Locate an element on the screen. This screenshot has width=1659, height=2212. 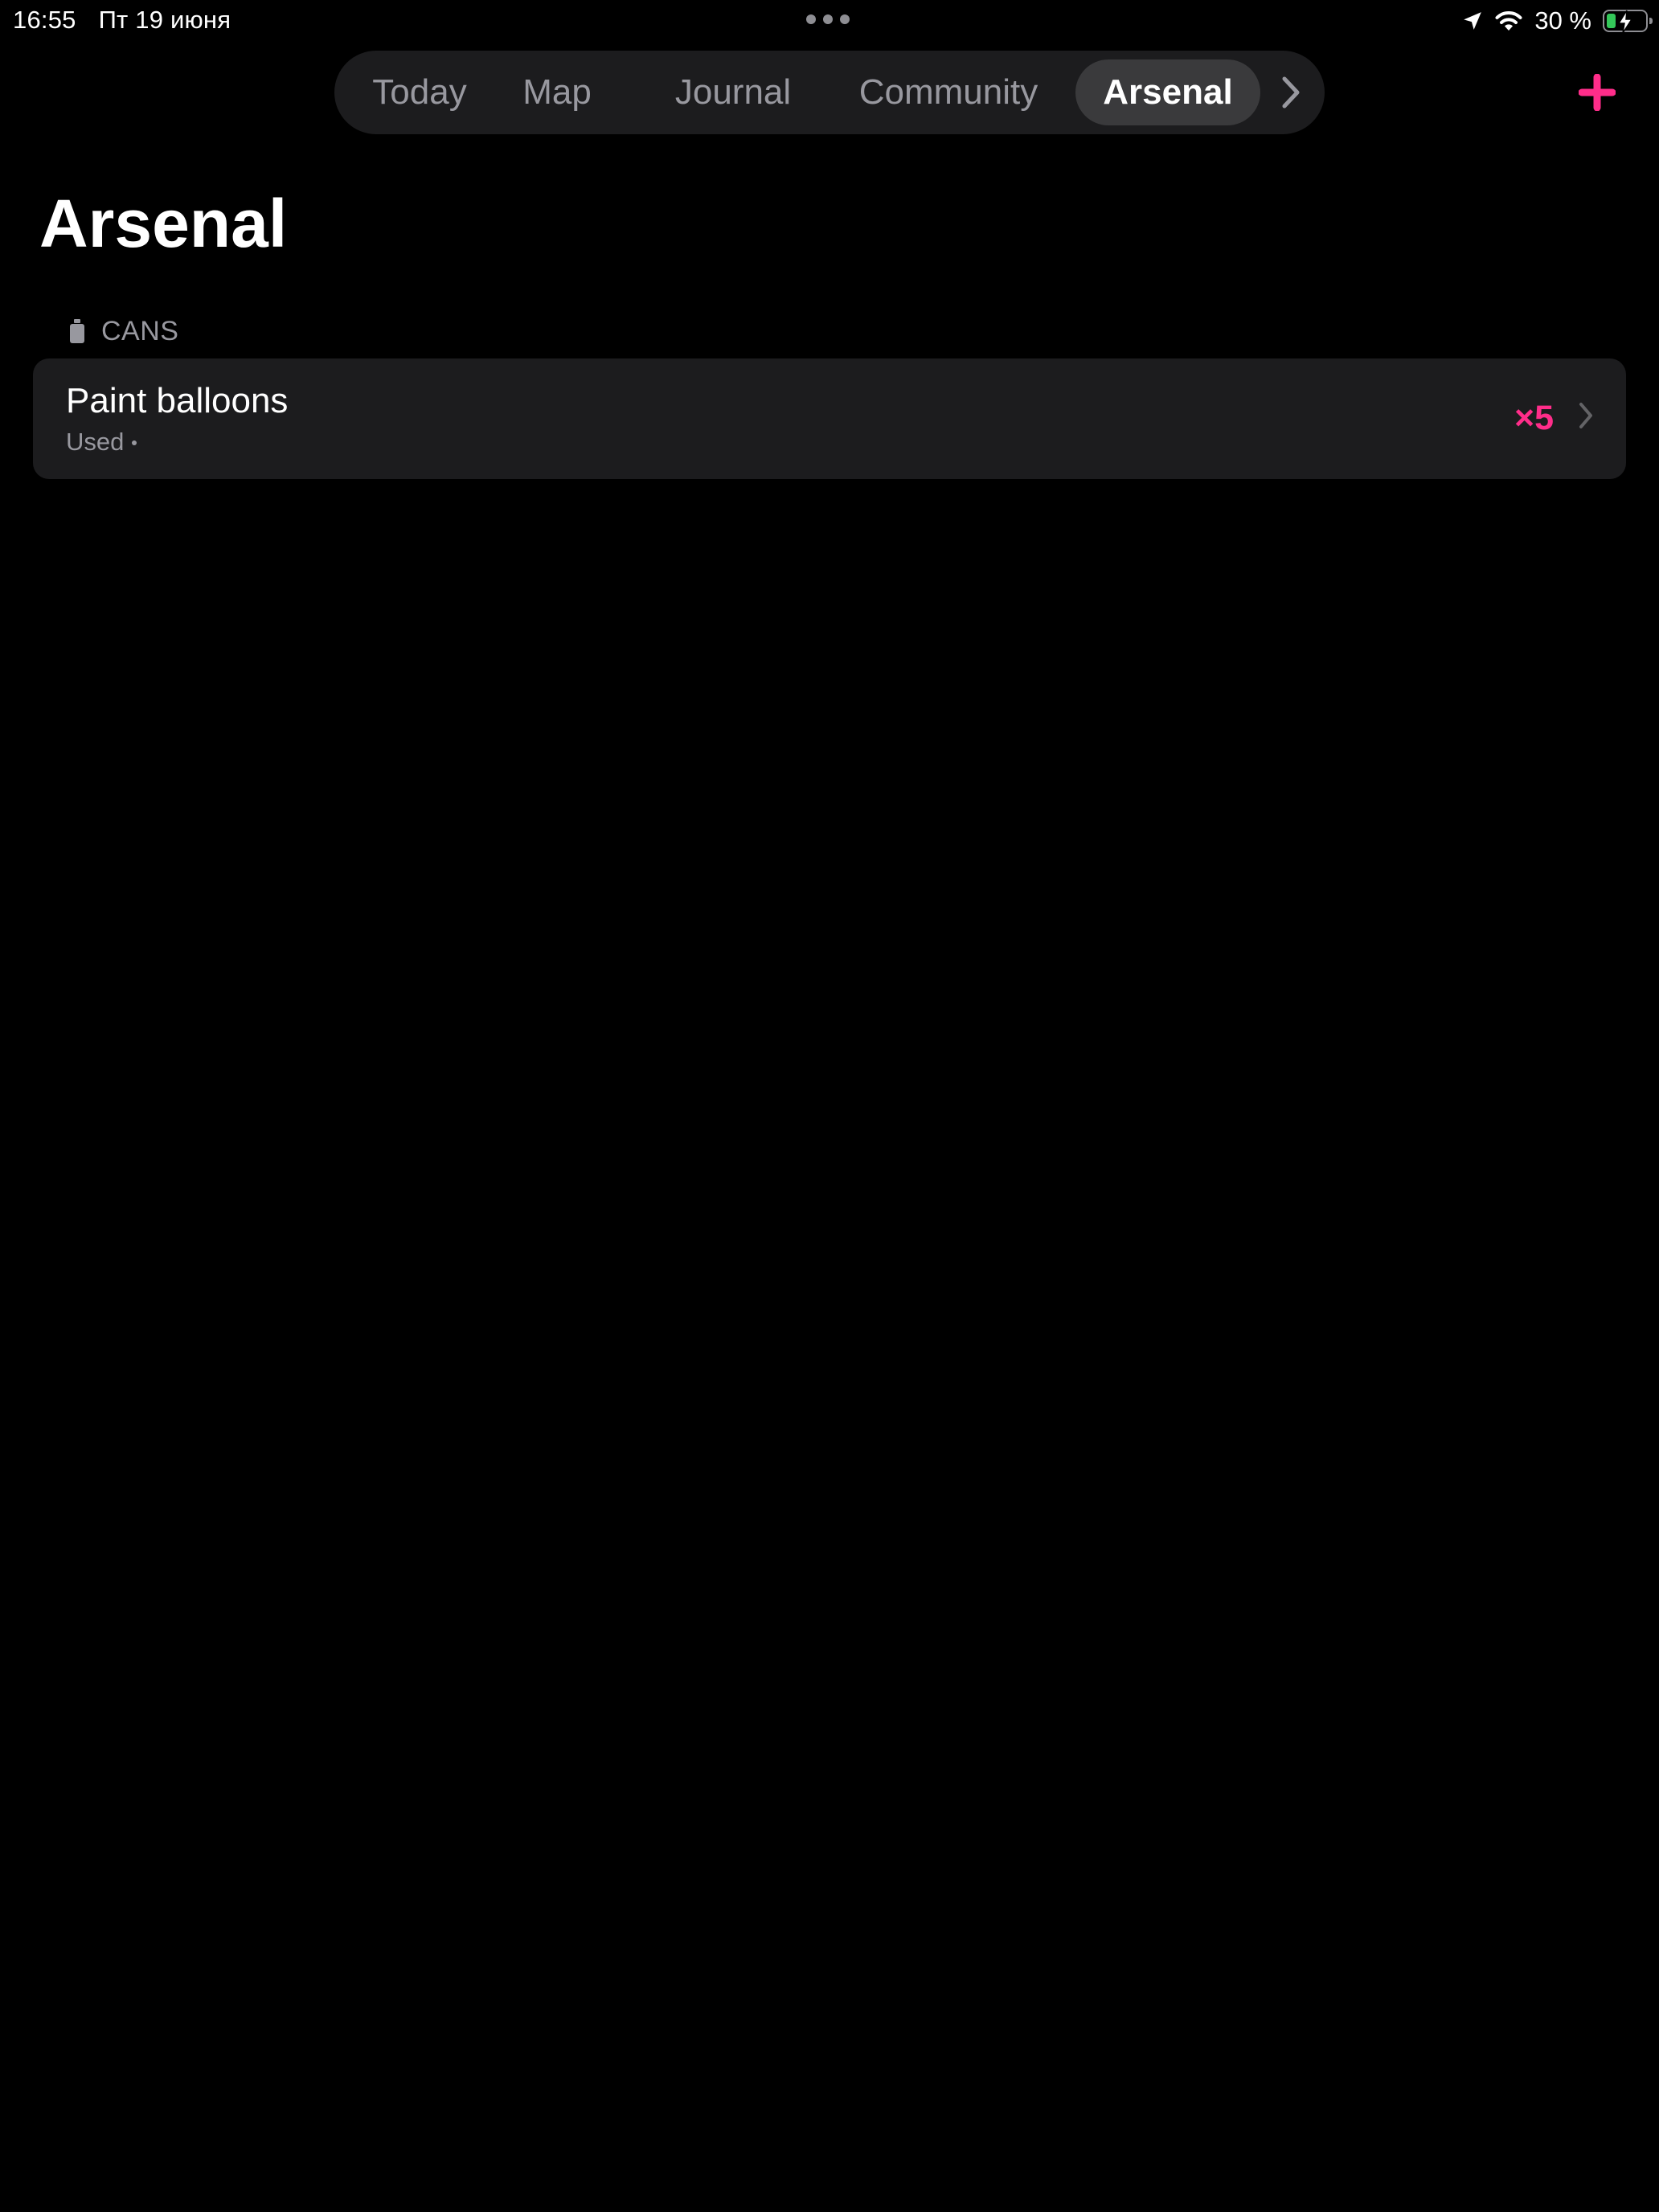
list-item: Paint balloons Used ×5 is located at coordinates (829, 418).